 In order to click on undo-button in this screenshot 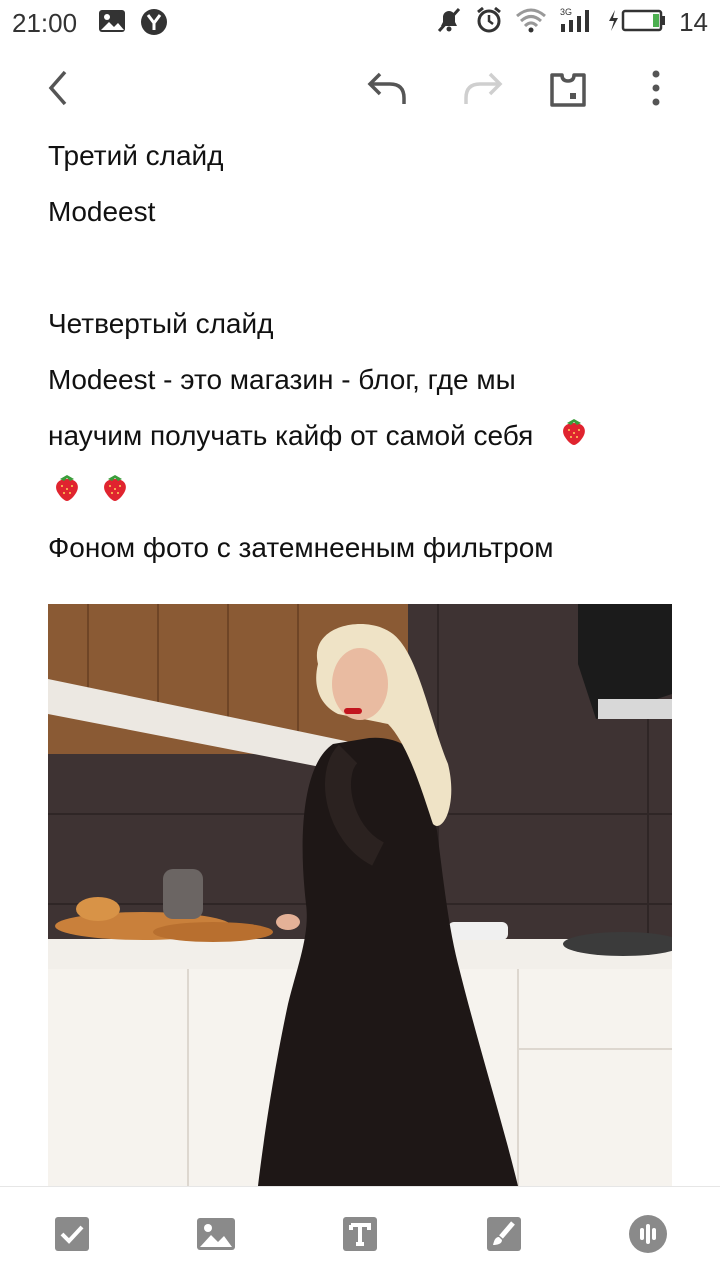, I will do `click(388, 88)`.